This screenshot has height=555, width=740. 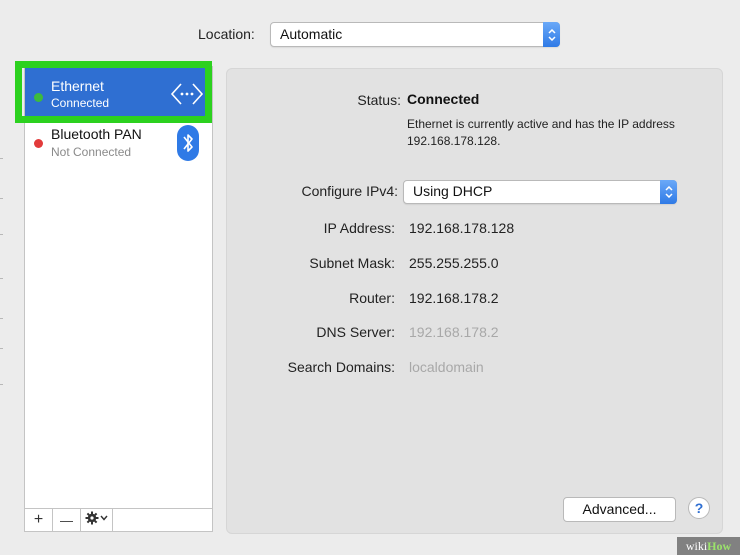 I want to click on background-window-edge, so click(x=1, y=277).